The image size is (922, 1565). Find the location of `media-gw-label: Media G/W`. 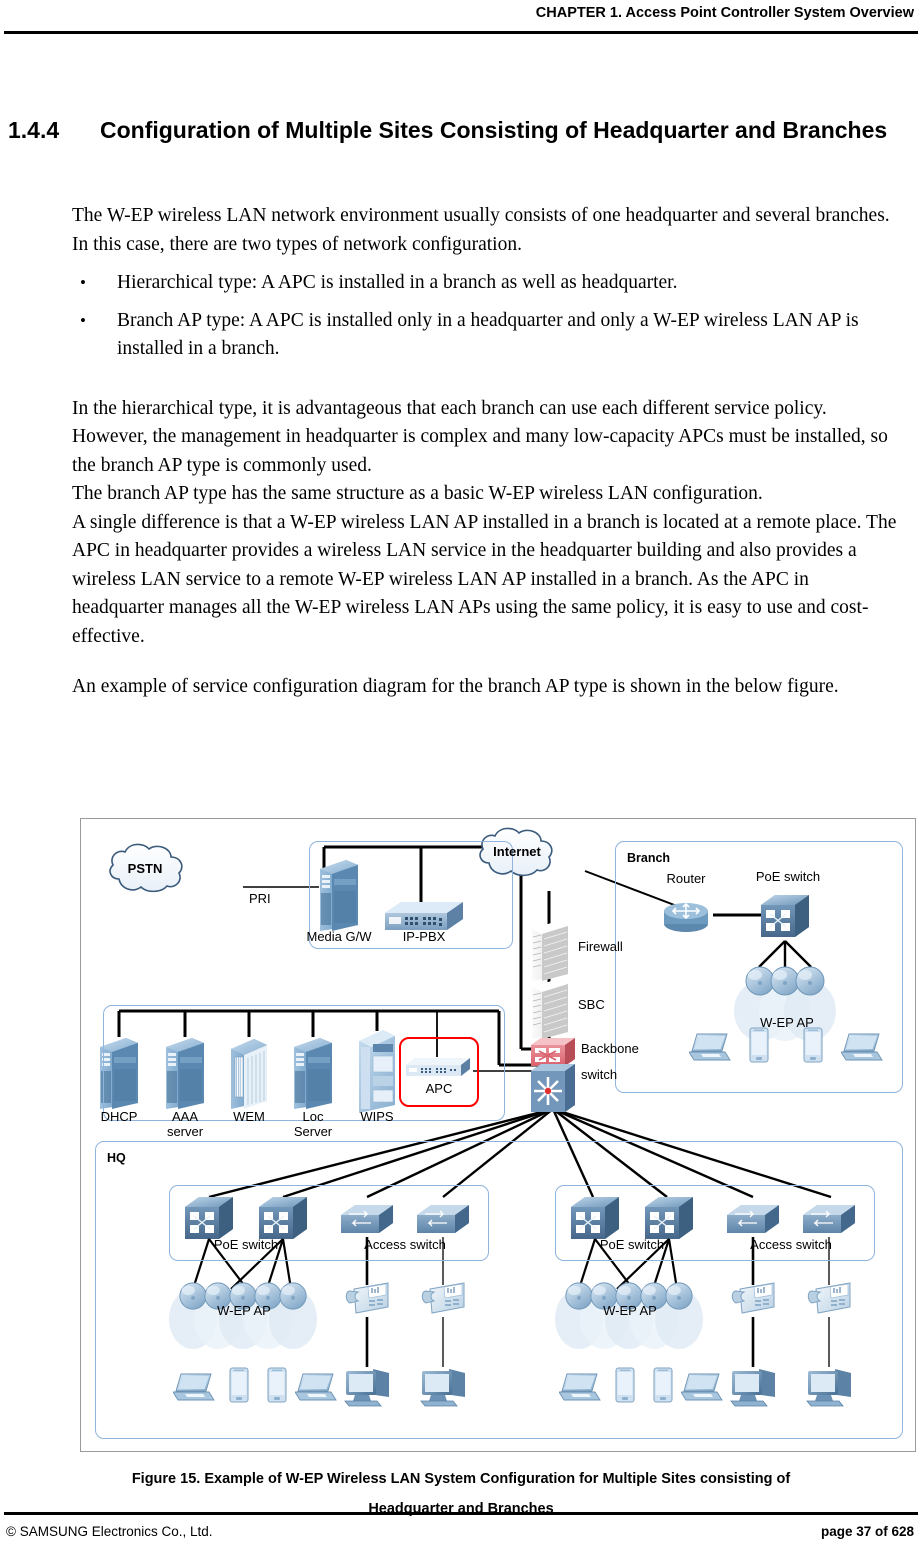

media-gw-label: Media G/W is located at coordinates (339, 936).